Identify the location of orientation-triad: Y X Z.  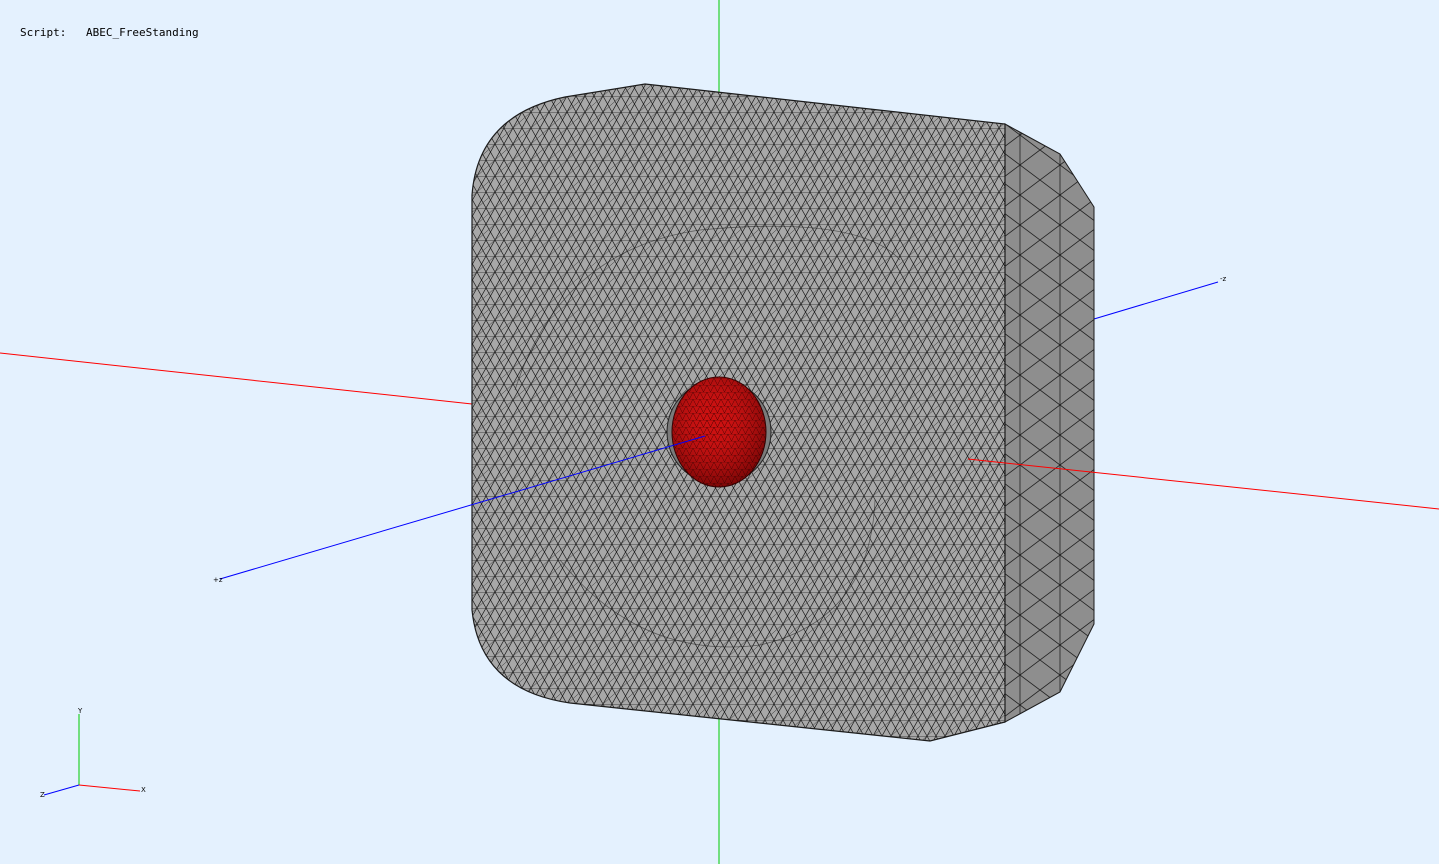
(93, 753).